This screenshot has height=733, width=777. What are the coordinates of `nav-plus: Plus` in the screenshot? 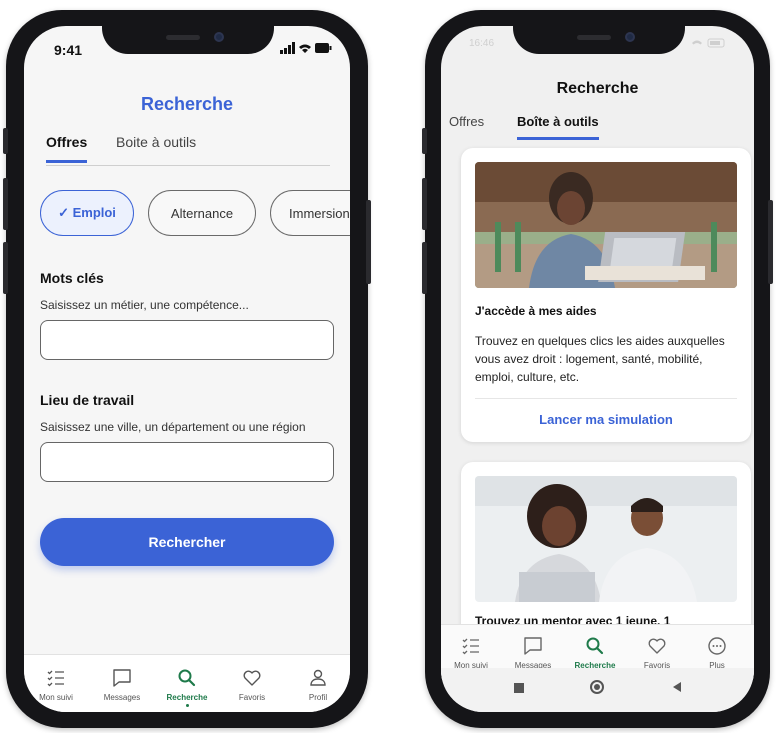 It's located at (717, 652).